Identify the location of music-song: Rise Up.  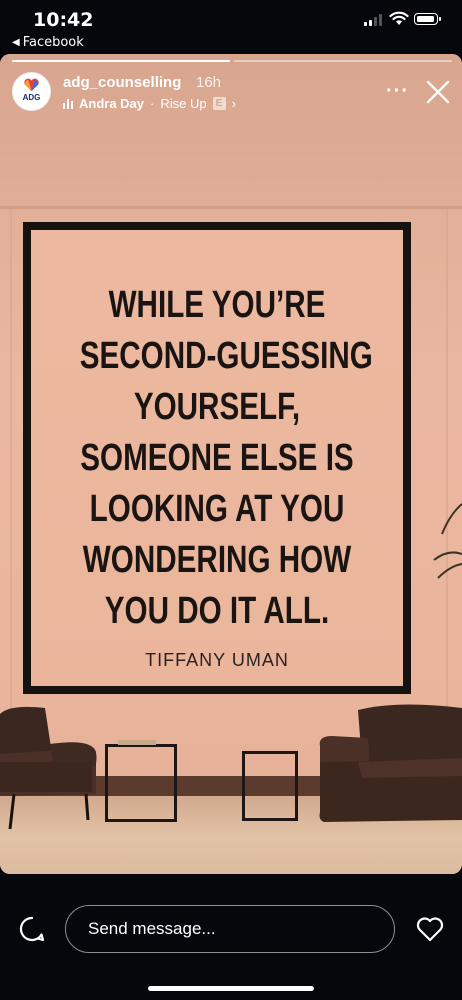
(183, 103).